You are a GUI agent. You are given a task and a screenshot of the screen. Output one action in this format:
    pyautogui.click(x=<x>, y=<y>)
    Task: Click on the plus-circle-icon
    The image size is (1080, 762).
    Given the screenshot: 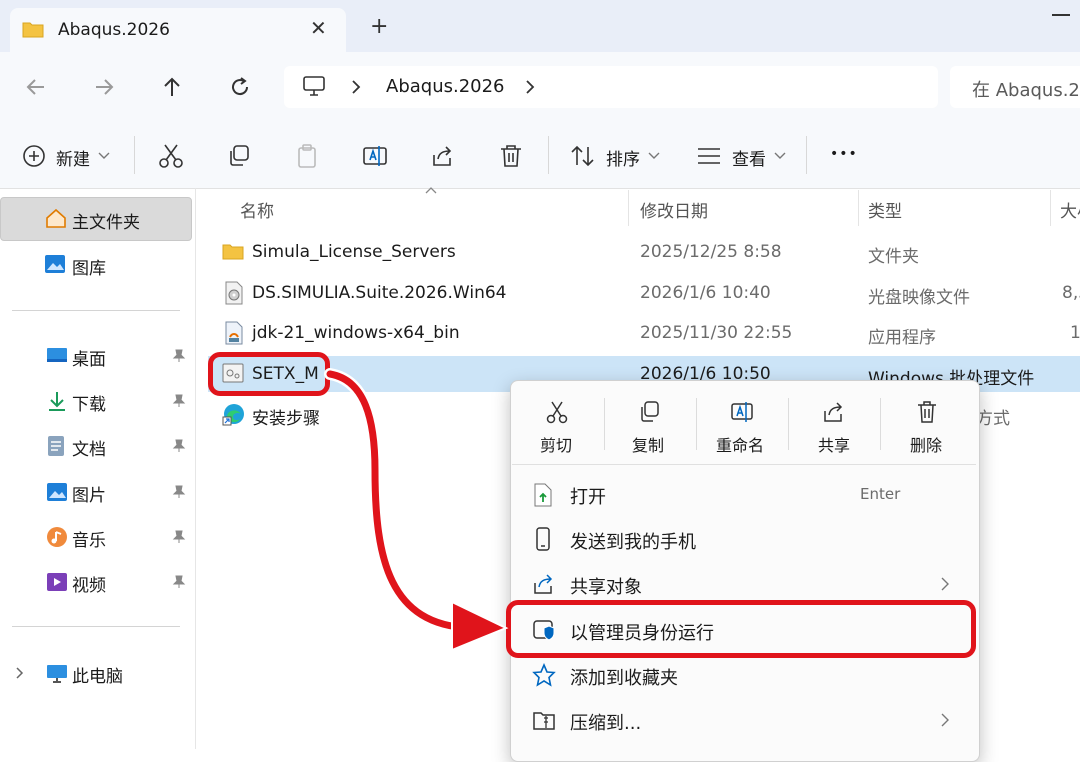 What is the action you would take?
    pyautogui.click(x=34, y=156)
    